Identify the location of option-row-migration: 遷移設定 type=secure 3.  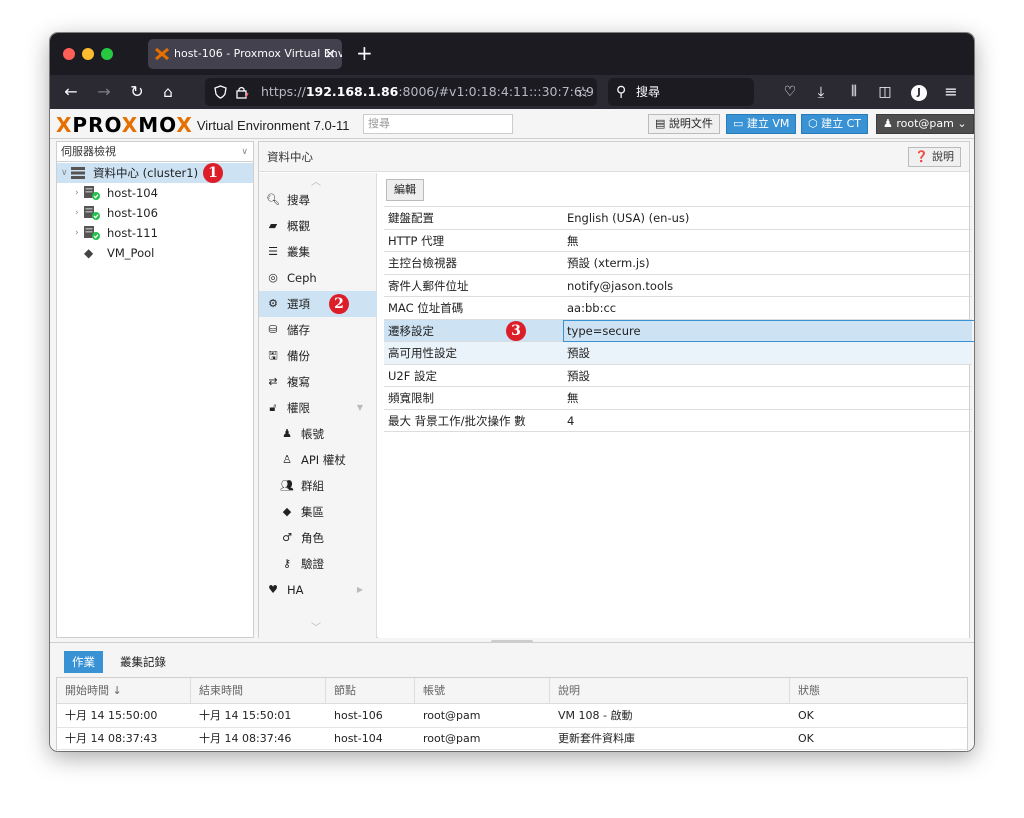
(679, 330).